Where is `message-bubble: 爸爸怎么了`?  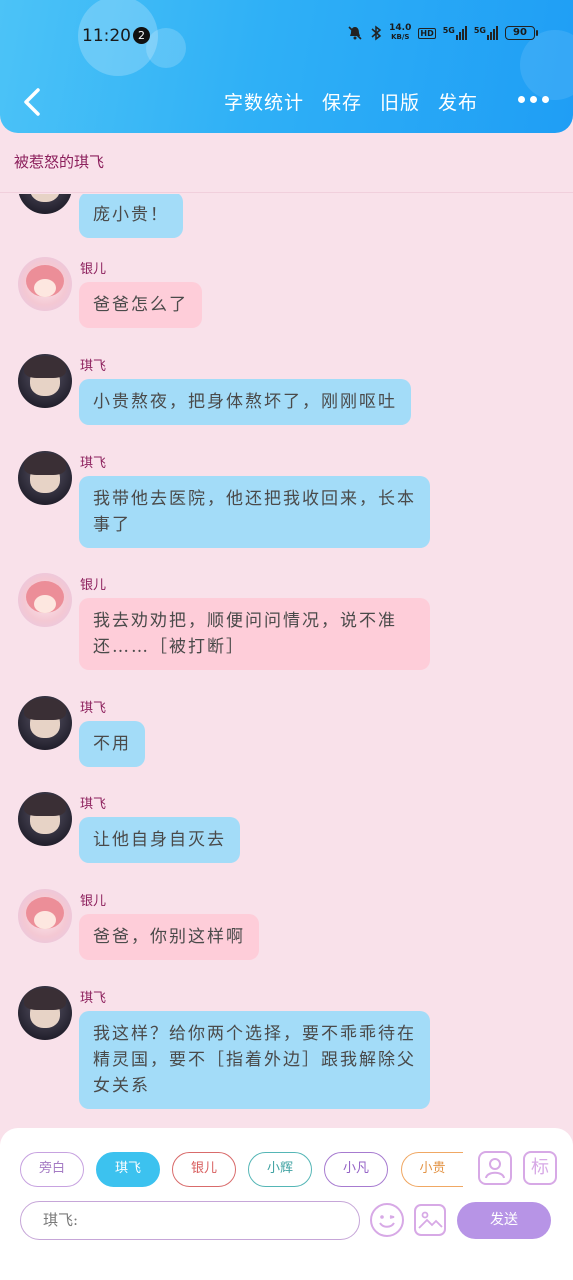
message-bubble: 爸爸怎么了 is located at coordinates (140, 305).